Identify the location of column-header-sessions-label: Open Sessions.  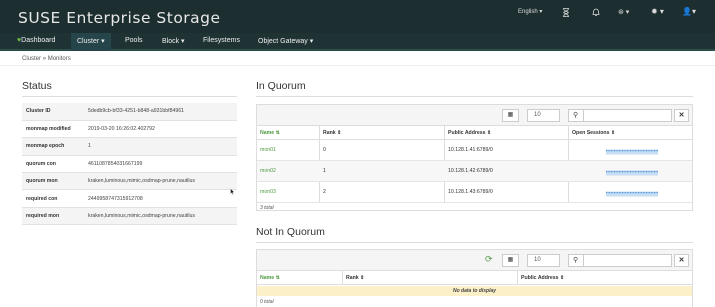
(591, 133).